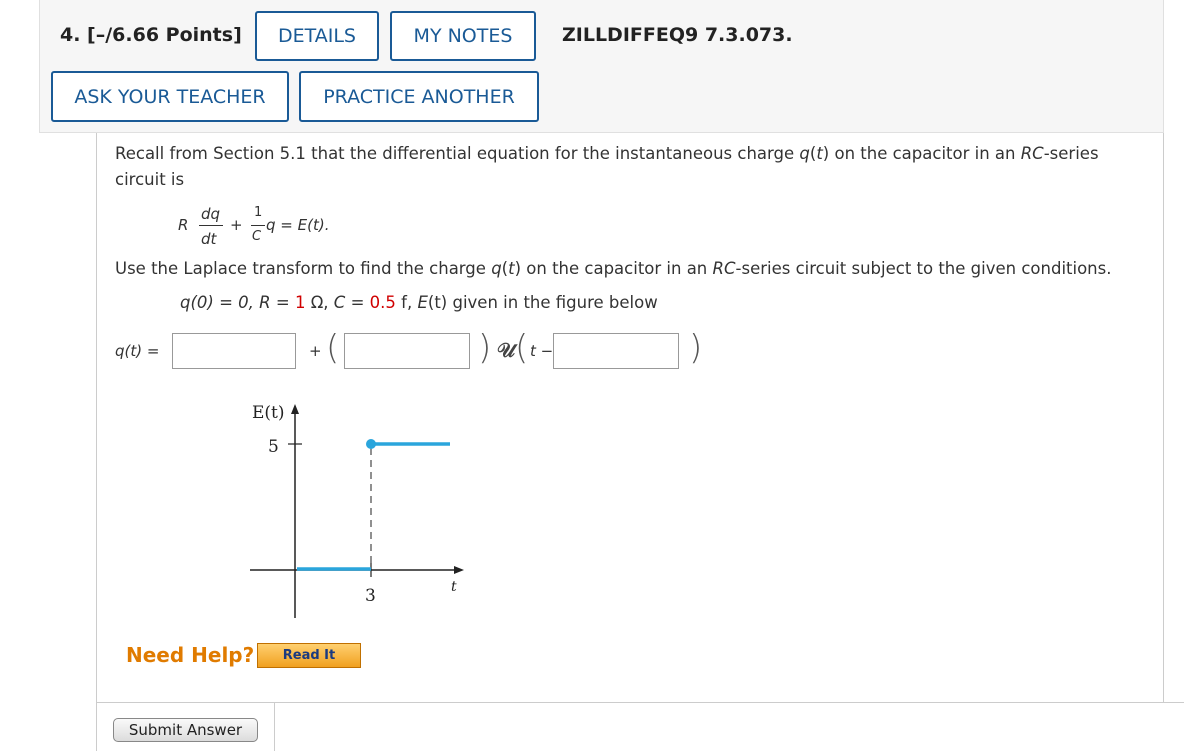 Image resolution: width=1184 pixels, height=751 pixels. I want to click on x-axis-arrow, so click(459, 570).